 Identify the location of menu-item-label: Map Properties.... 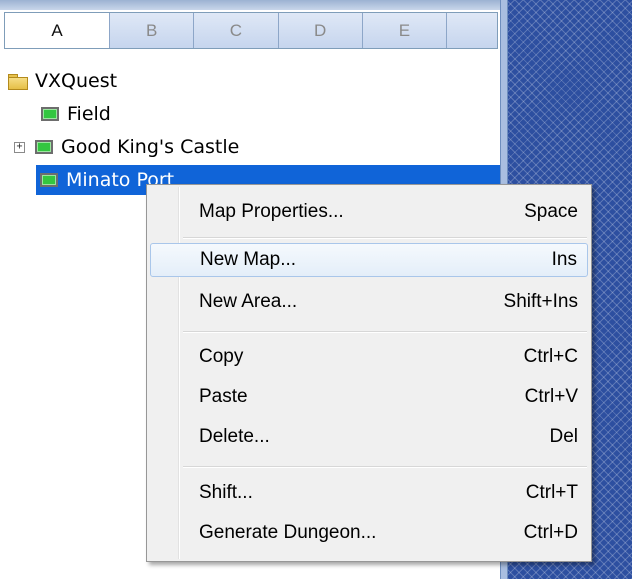
(271, 211).